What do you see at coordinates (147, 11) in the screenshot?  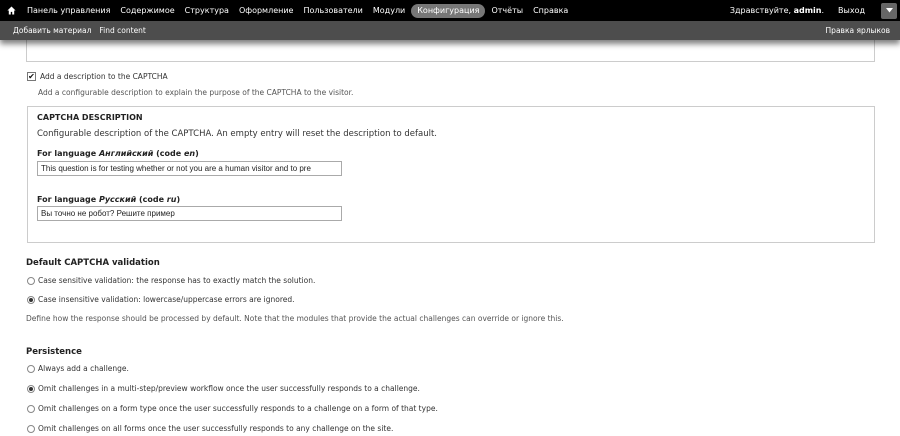 I see `menu-item-content: Содержимое` at bounding box center [147, 11].